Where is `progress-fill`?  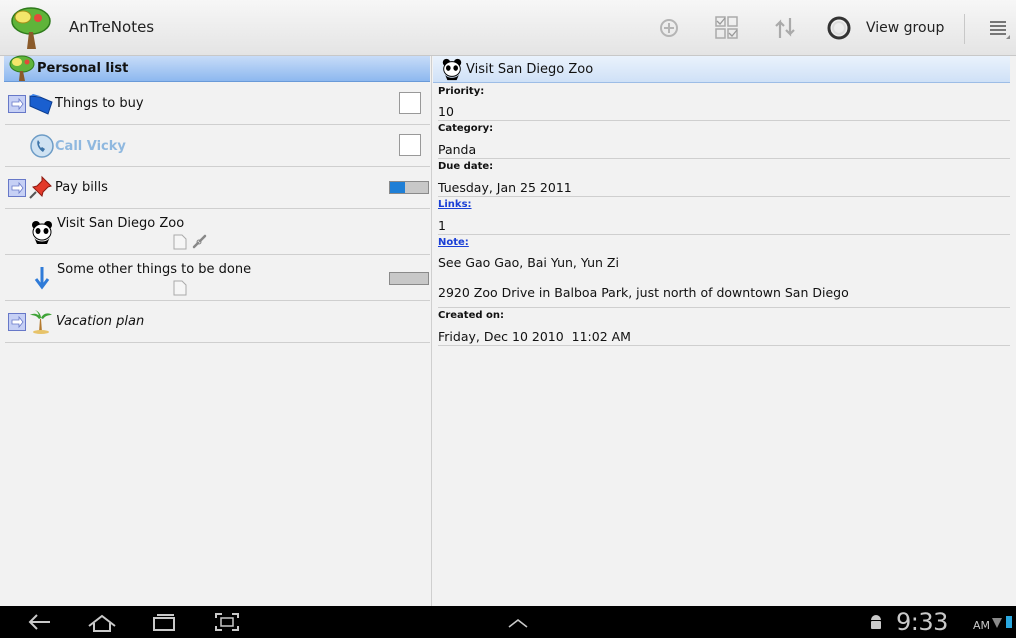 progress-fill is located at coordinates (398, 187).